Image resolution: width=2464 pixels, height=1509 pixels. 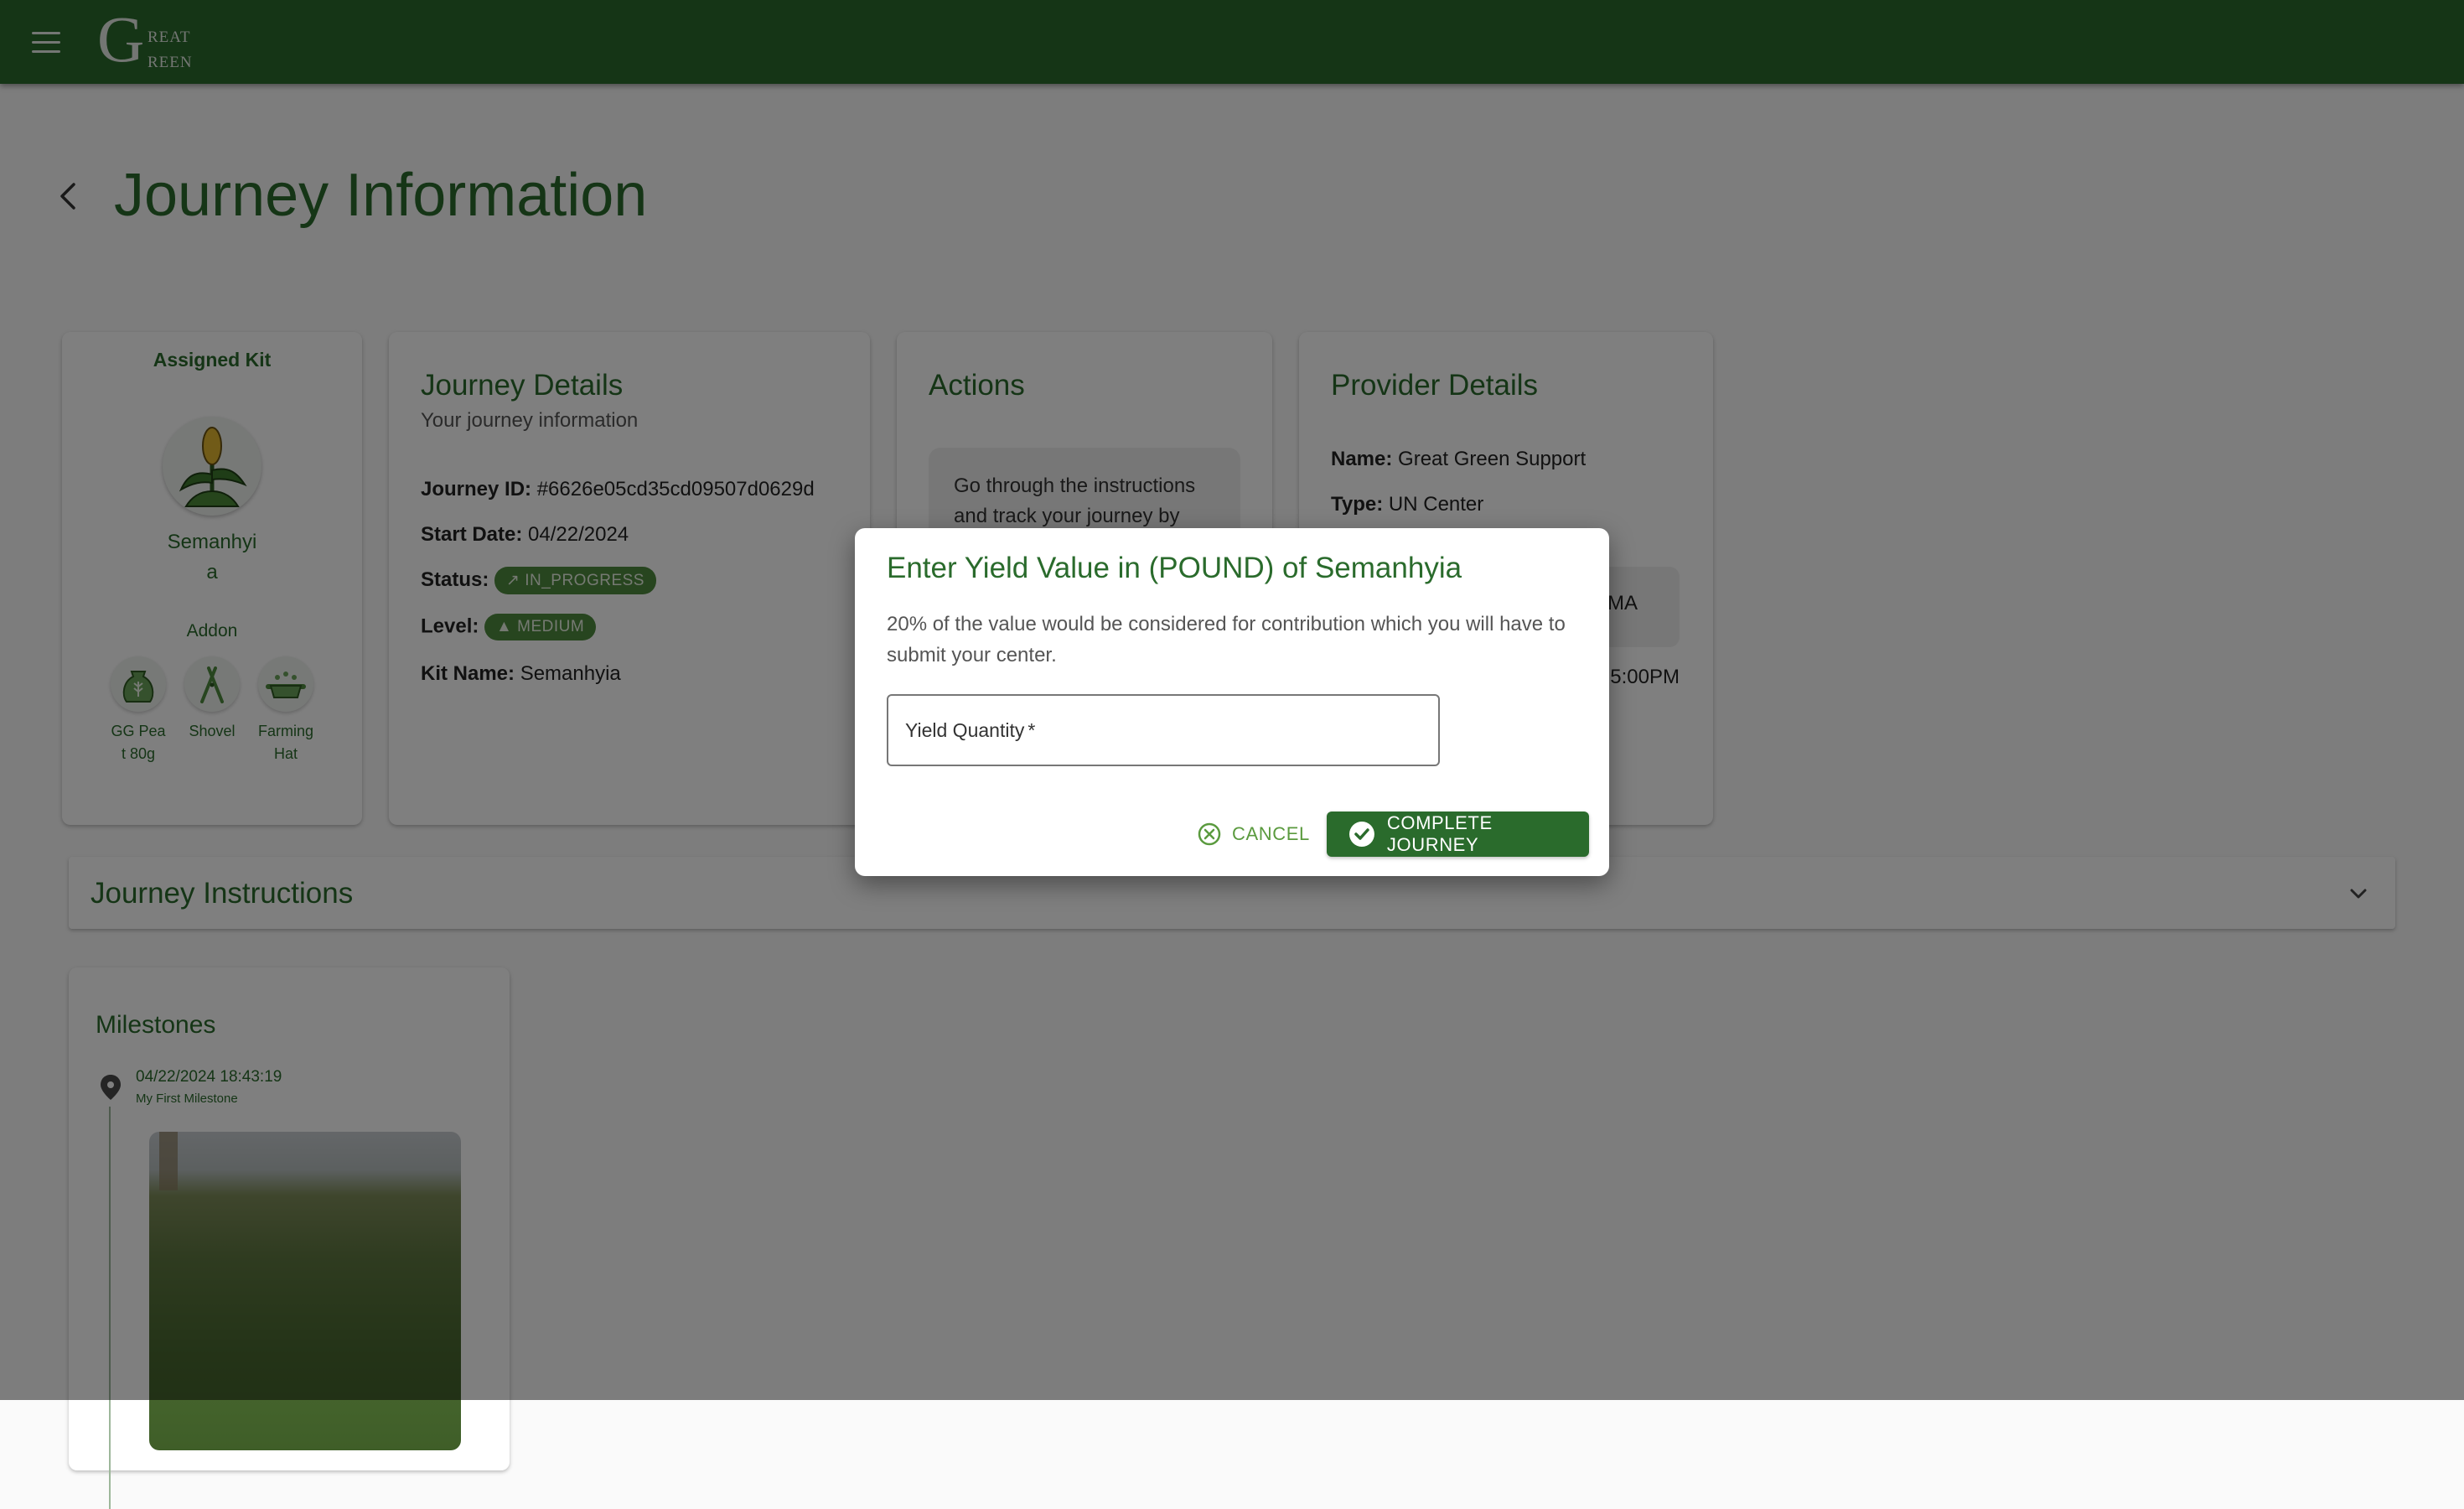 What do you see at coordinates (1032, 730) in the screenshot?
I see `required-mark: *` at bounding box center [1032, 730].